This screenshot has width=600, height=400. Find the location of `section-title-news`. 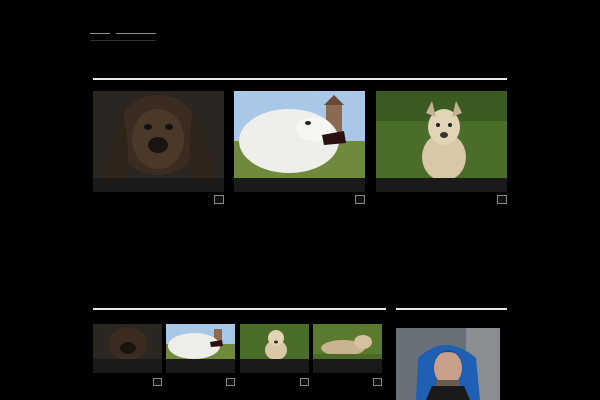

section-title-news is located at coordinates (193, 302).